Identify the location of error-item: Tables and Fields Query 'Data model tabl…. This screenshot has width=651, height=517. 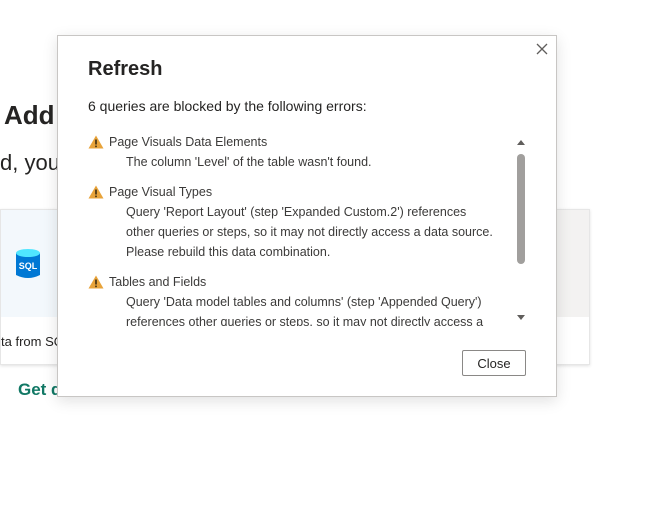
(294, 299).